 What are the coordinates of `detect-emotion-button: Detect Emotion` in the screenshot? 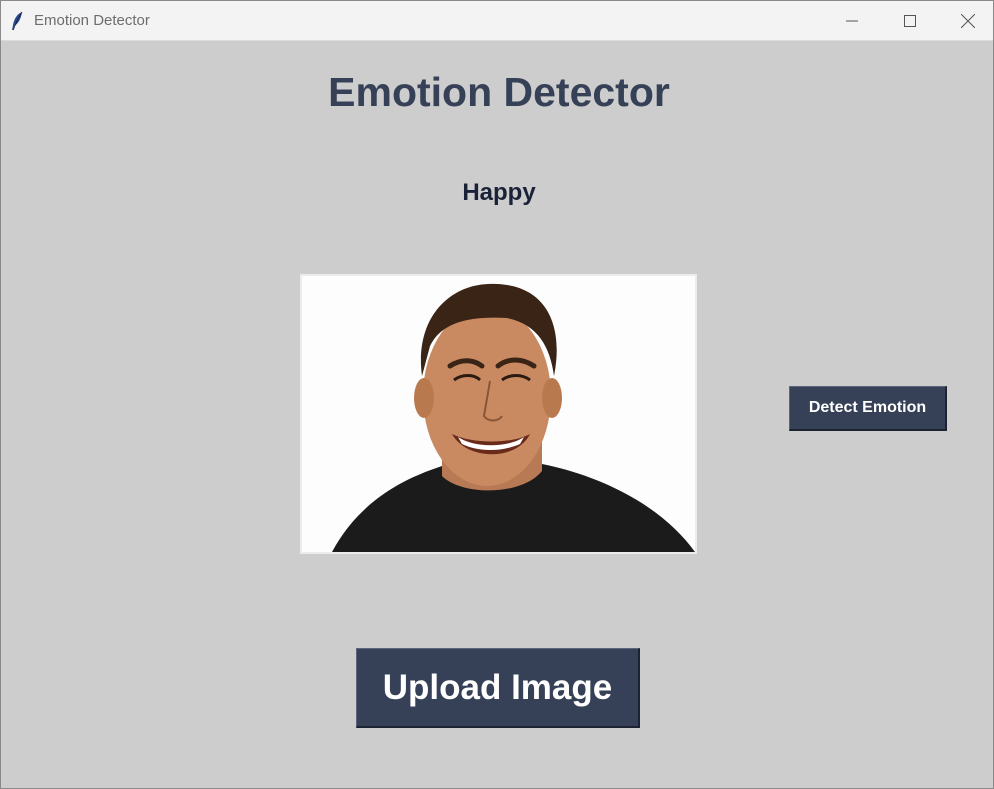 It's located at (868, 408).